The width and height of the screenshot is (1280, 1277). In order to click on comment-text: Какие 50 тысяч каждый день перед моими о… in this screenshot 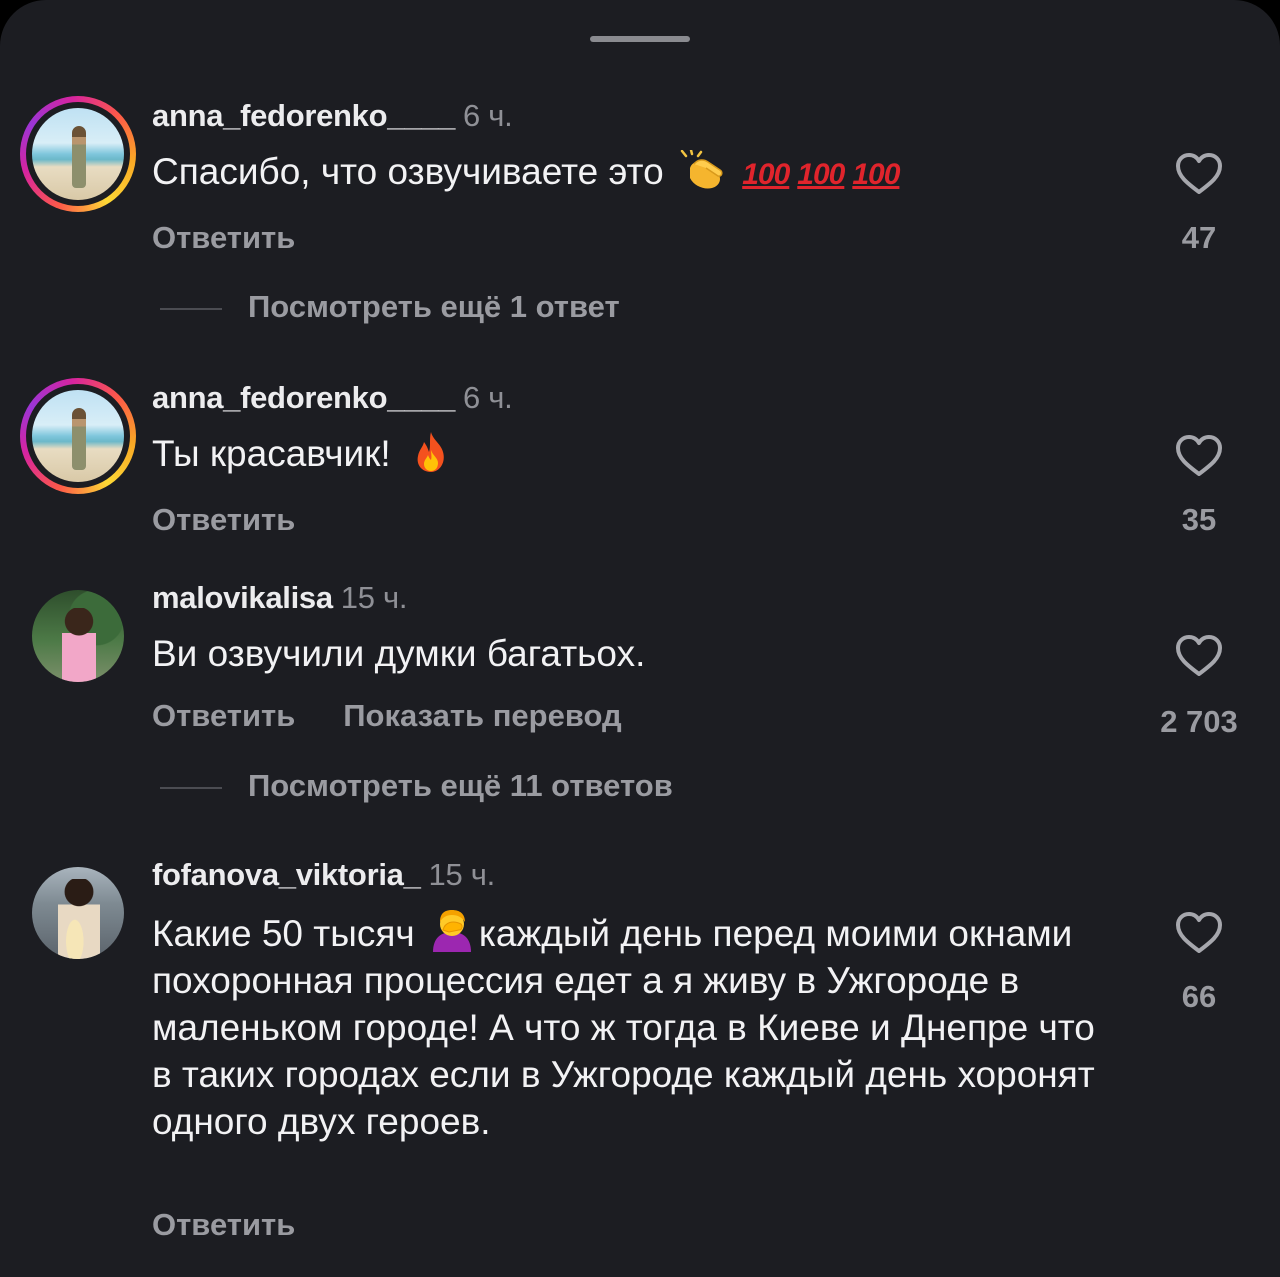, I will do `click(632, 1026)`.